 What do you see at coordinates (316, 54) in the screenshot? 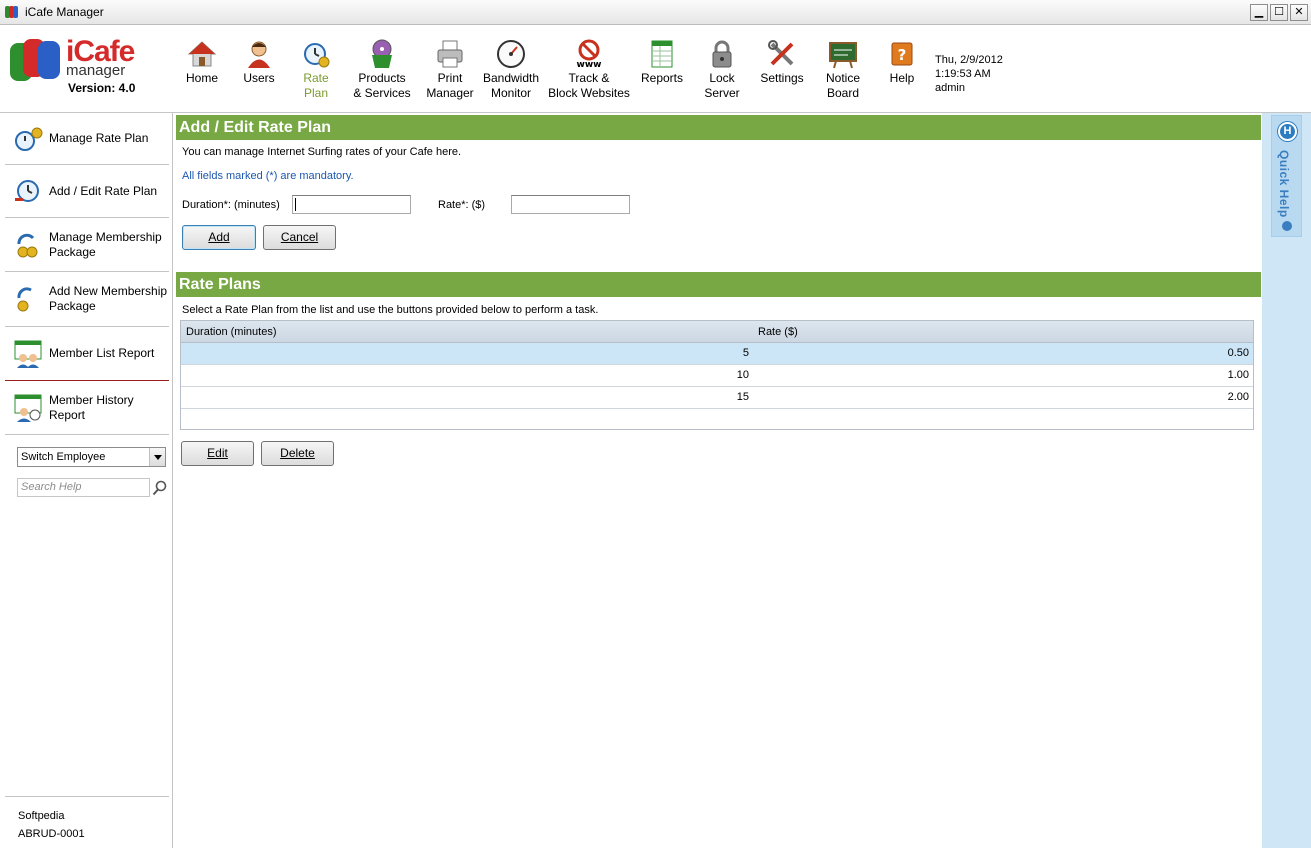
I see `alarm-clock-icon` at bounding box center [316, 54].